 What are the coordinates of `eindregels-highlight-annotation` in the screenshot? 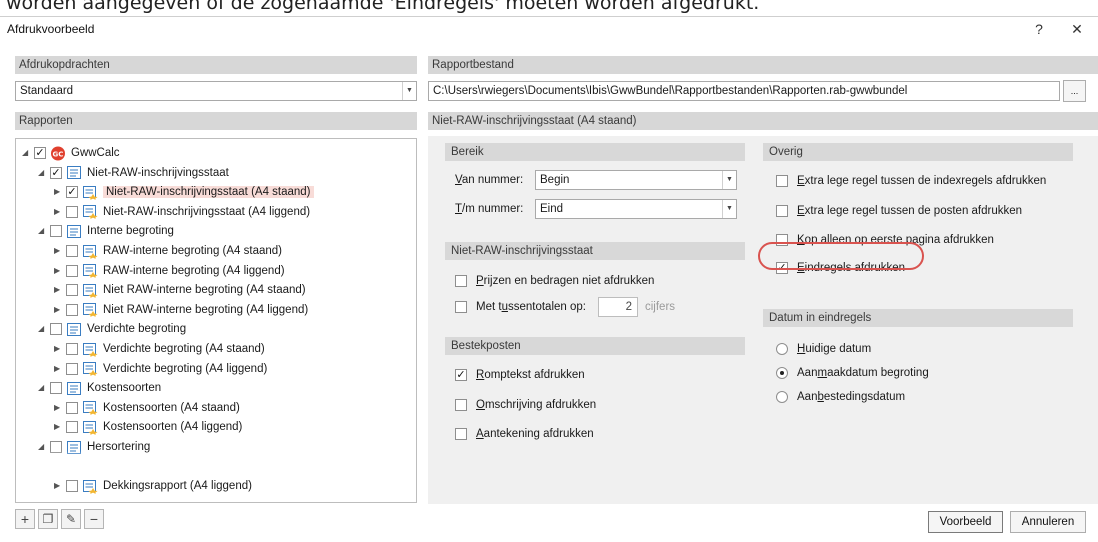 It's located at (841, 256).